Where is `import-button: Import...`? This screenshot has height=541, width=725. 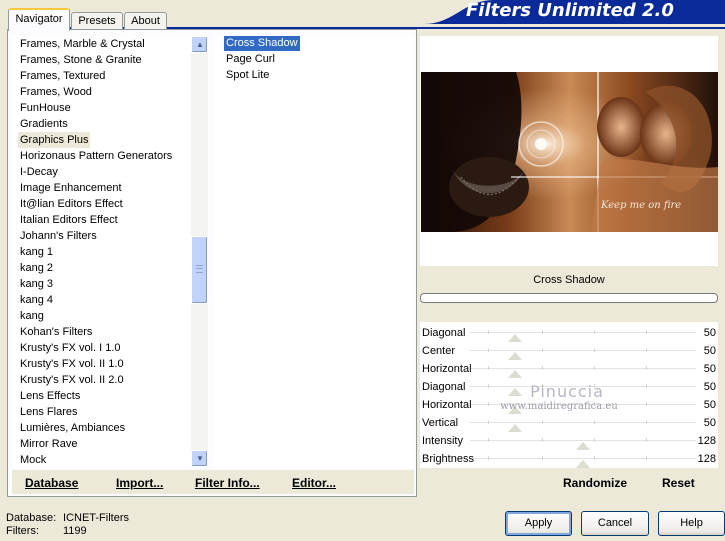 import-button: Import... is located at coordinates (139, 483).